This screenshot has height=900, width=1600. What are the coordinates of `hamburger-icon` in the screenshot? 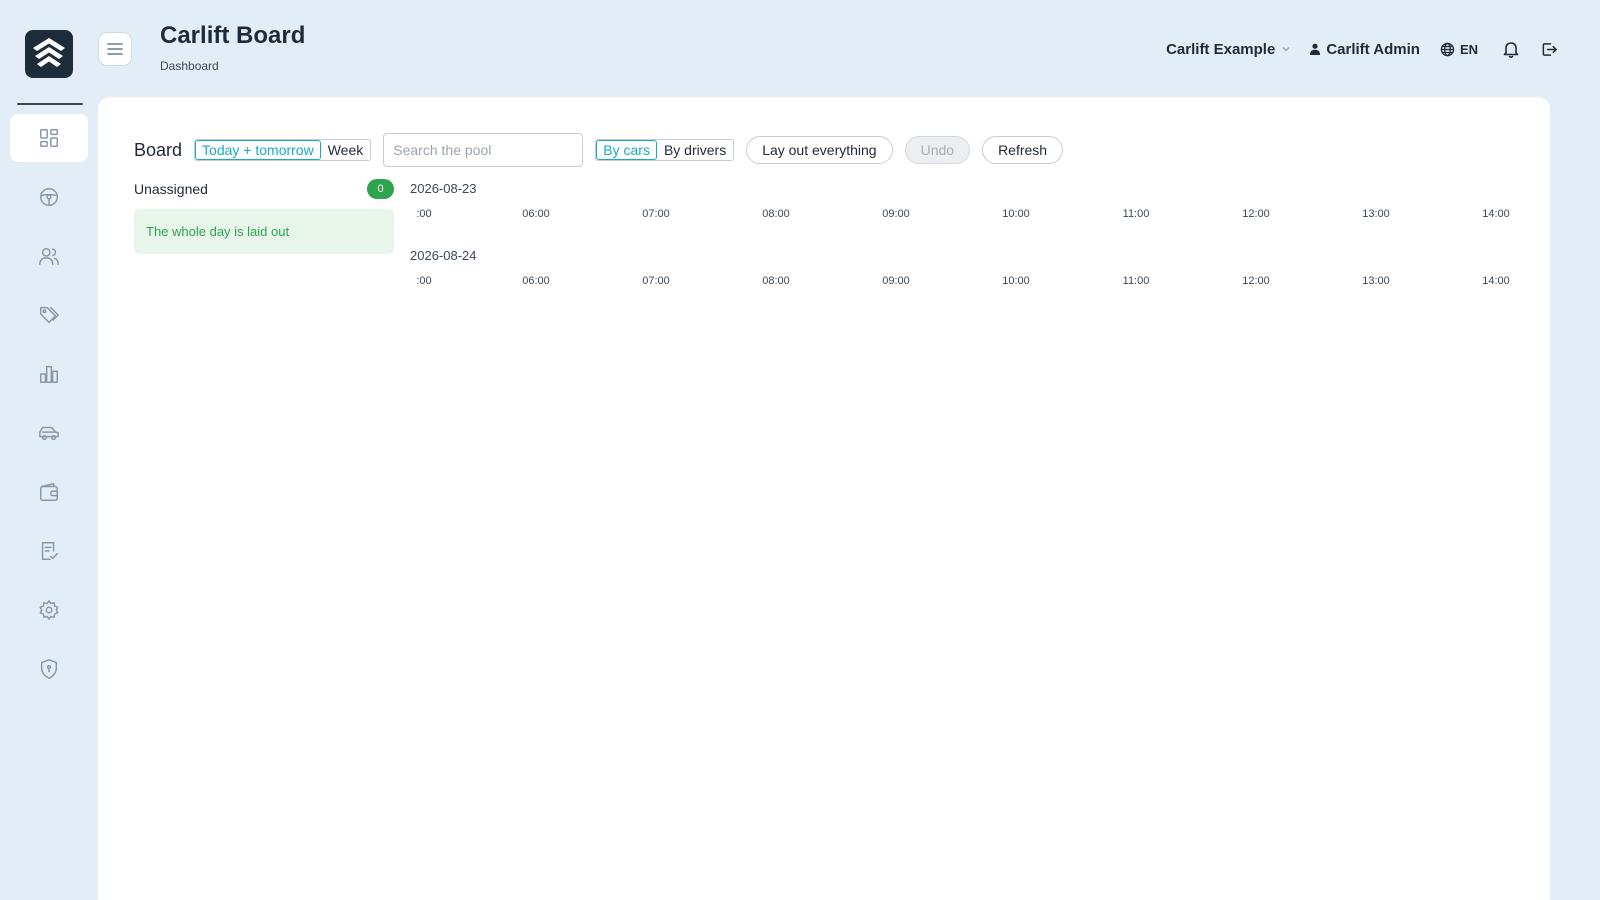 It's located at (115, 49).